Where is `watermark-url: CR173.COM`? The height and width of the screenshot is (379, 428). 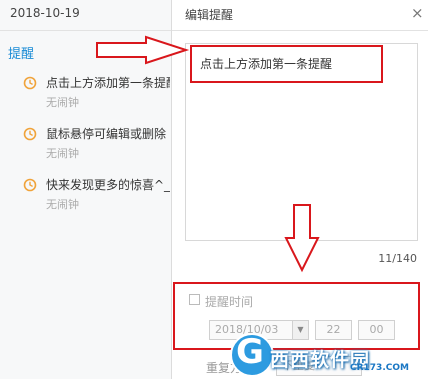
watermark-url: CR173.COM is located at coordinates (379, 368).